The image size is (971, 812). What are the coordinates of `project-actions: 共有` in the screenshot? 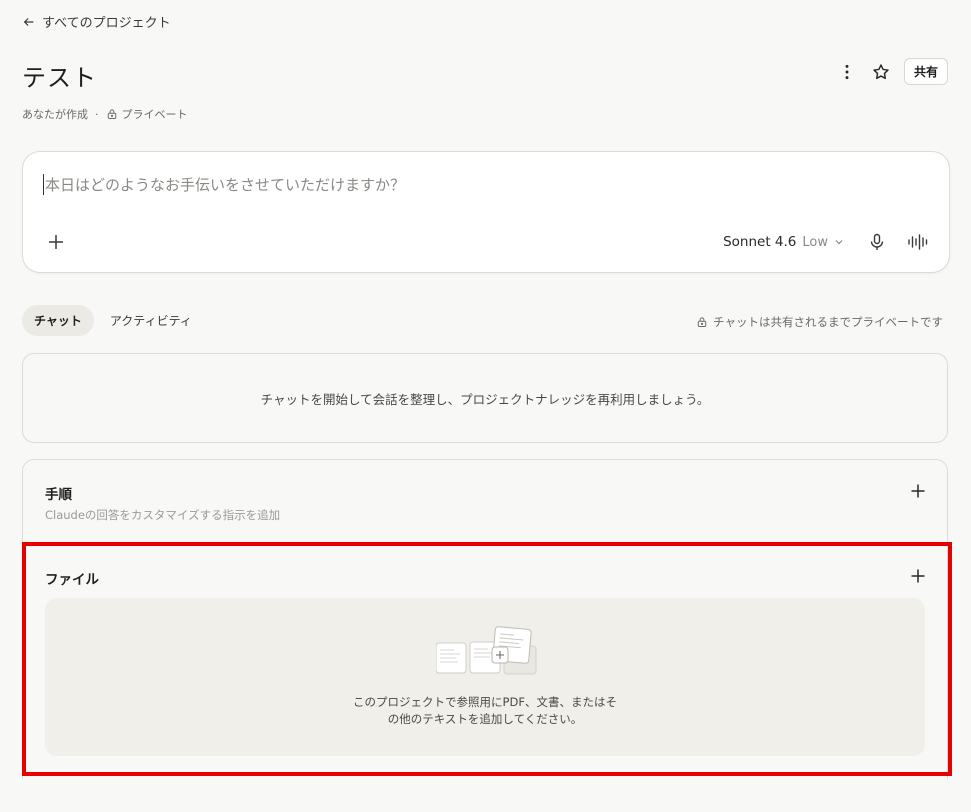 It's located at (892, 71).